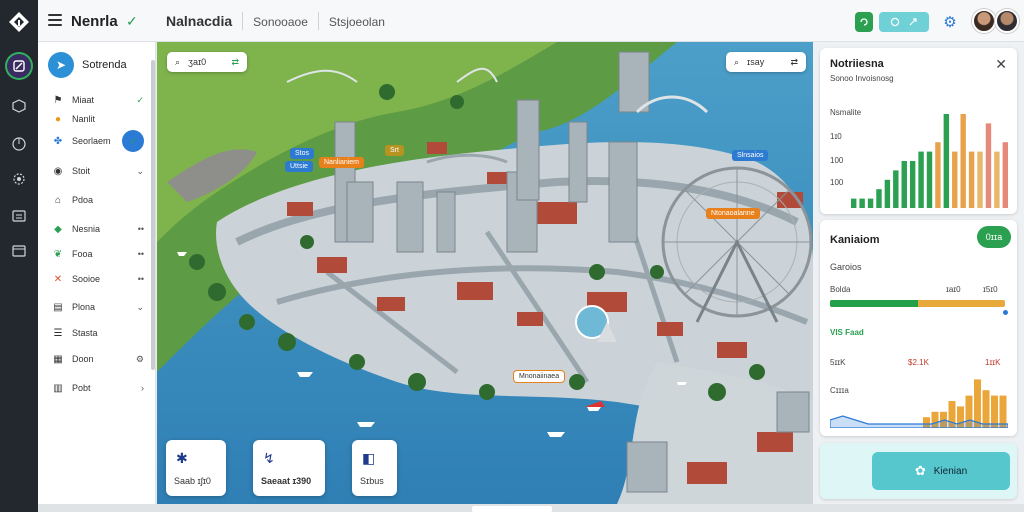 This screenshot has height=512, width=1024. I want to click on sidebar-item: ☰ Stasta, so click(98, 333).